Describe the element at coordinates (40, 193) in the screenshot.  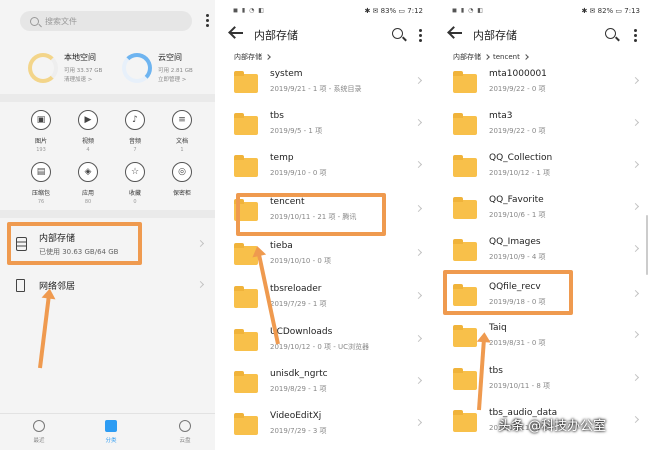
I see `category-label: 压缩包` at that location.